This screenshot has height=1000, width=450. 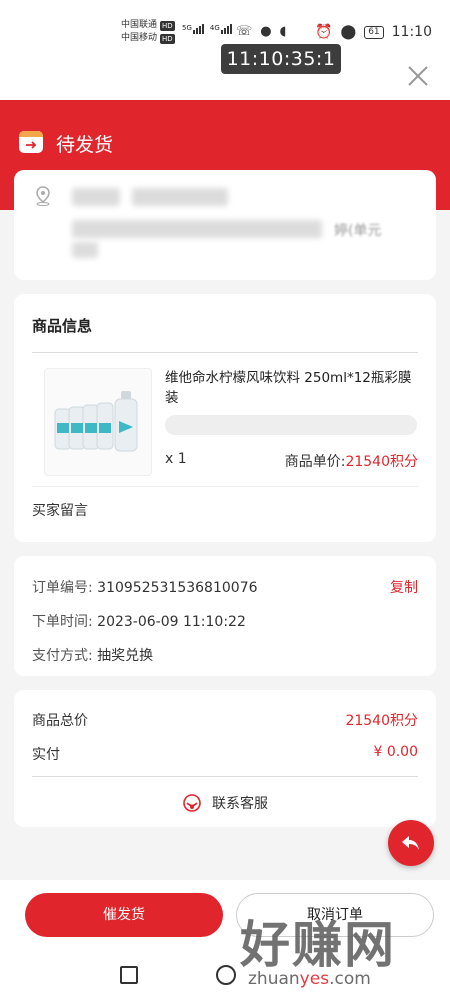 What do you see at coordinates (124, 915) in the screenshot?
I see `urge-shipment-button: 催发货` at bounding box center [124, 915].